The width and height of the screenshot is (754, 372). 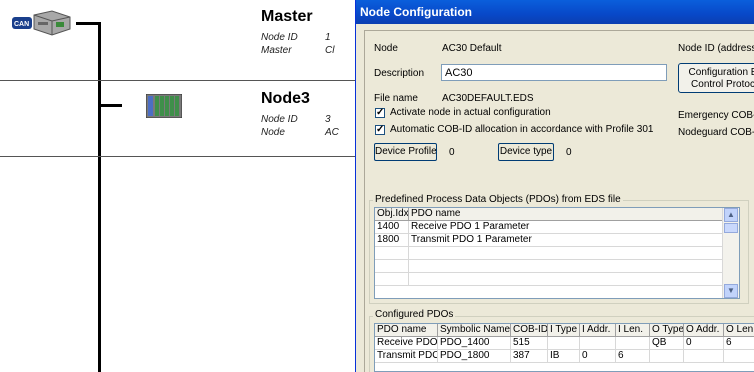 I want to click on scroll-thumb, so click(x=731, y=228).